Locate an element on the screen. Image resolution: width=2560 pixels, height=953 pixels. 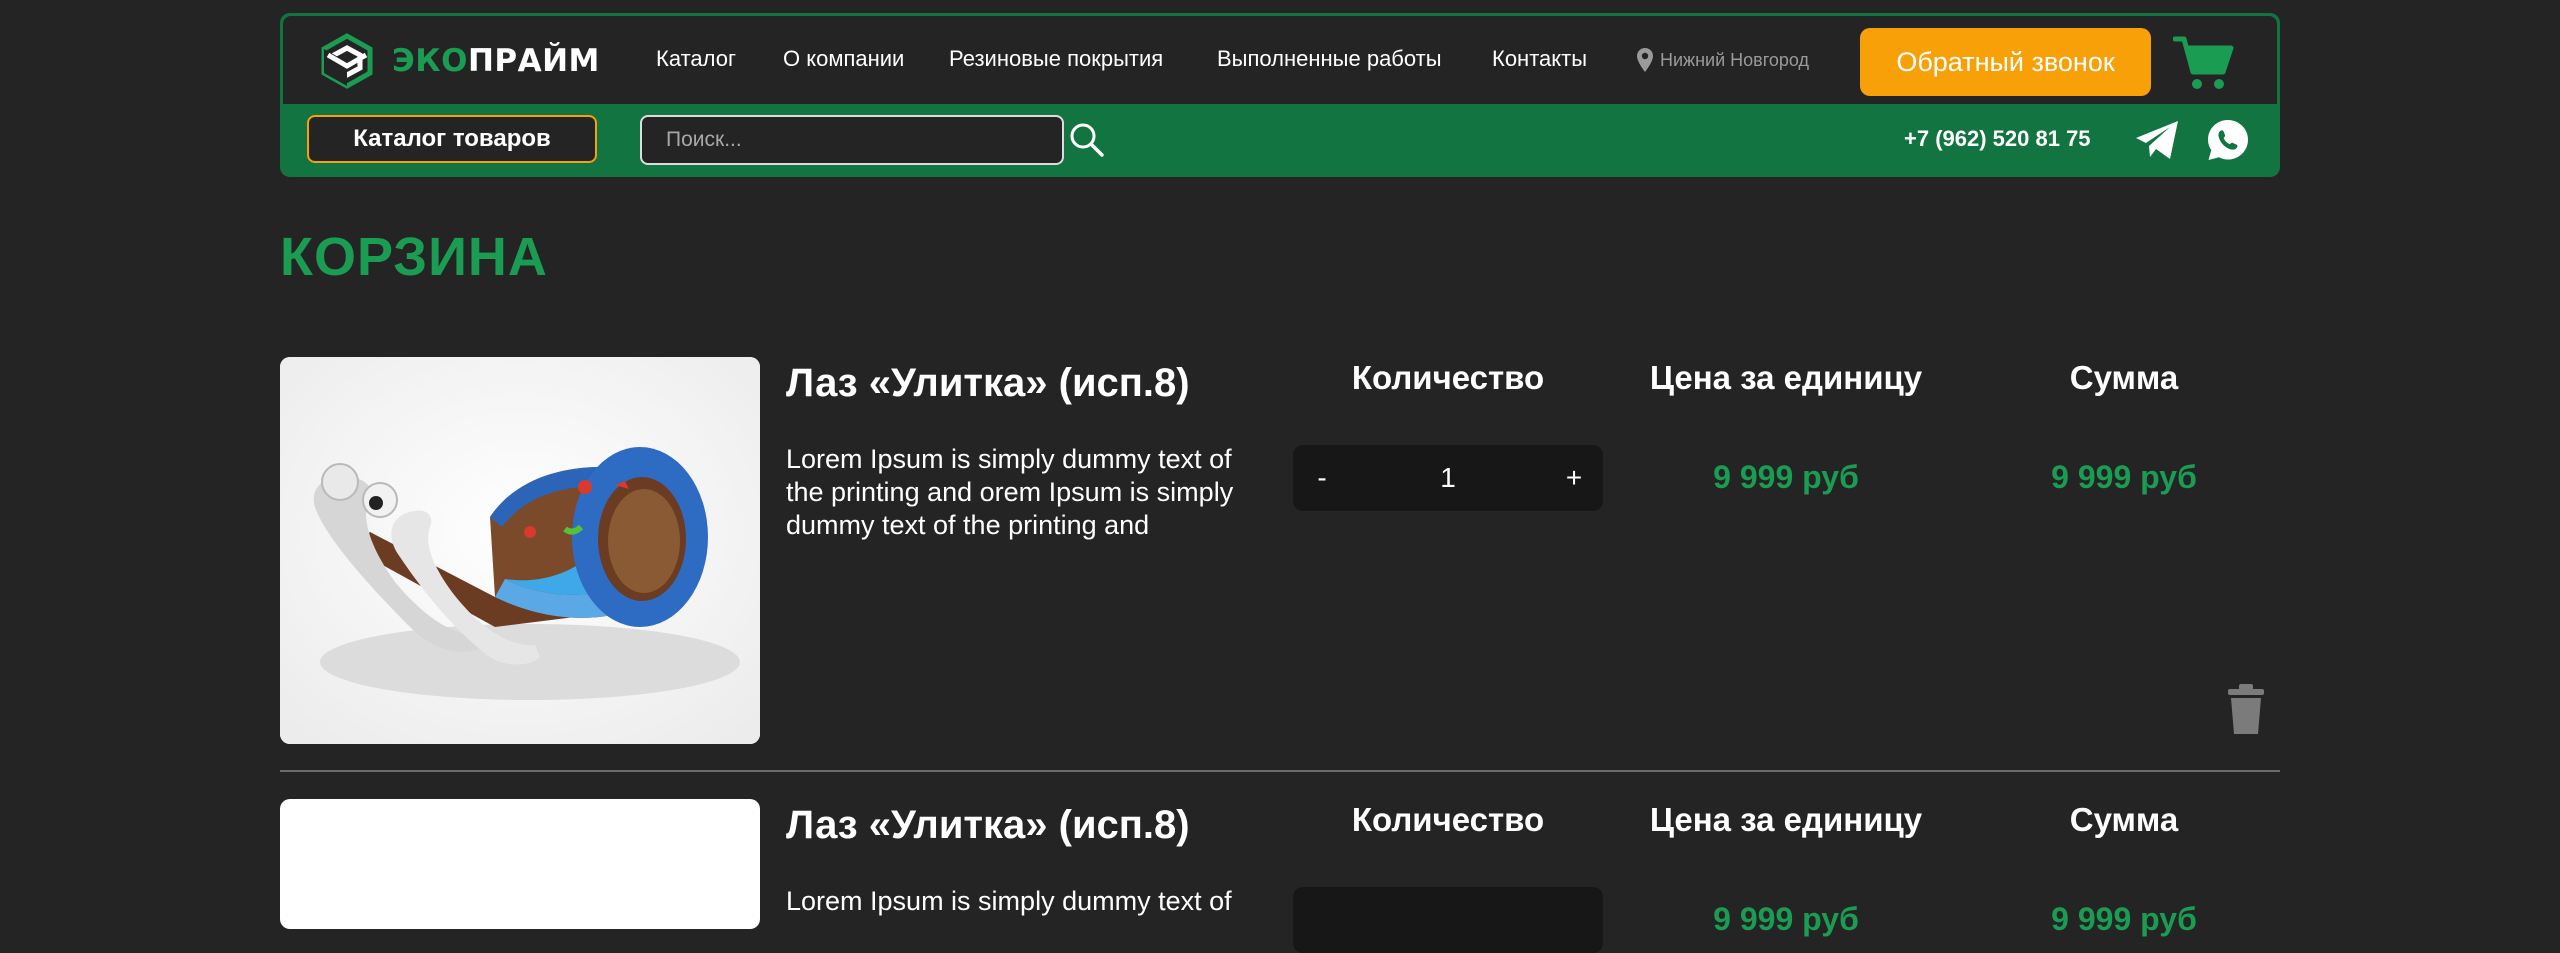
item-divider is located at coordinates (1280, 771).